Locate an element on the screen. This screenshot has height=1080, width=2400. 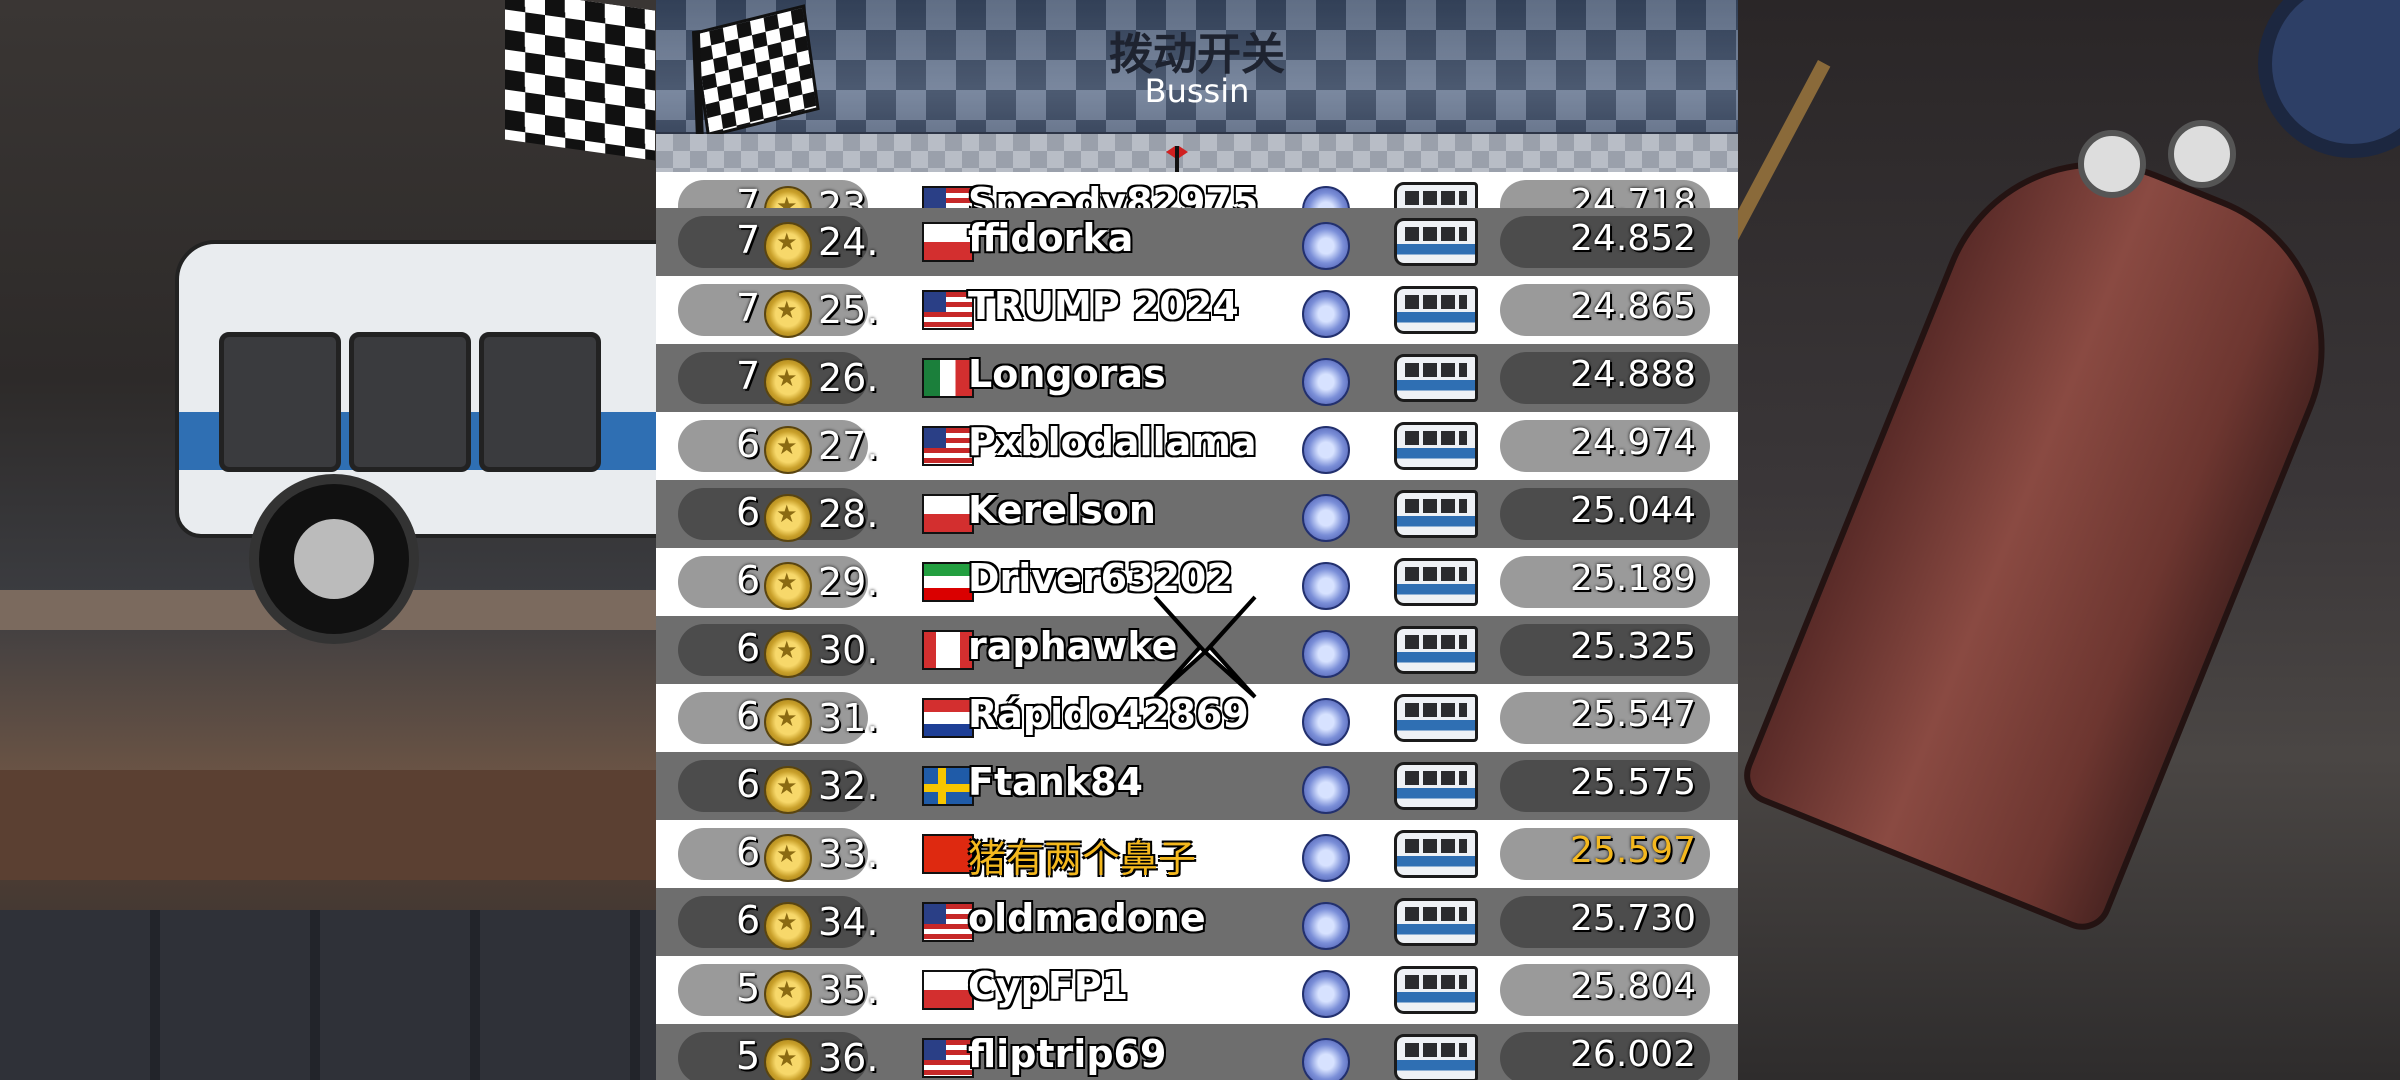
player-time: 25.730 is located at coordinates (1633, 918).